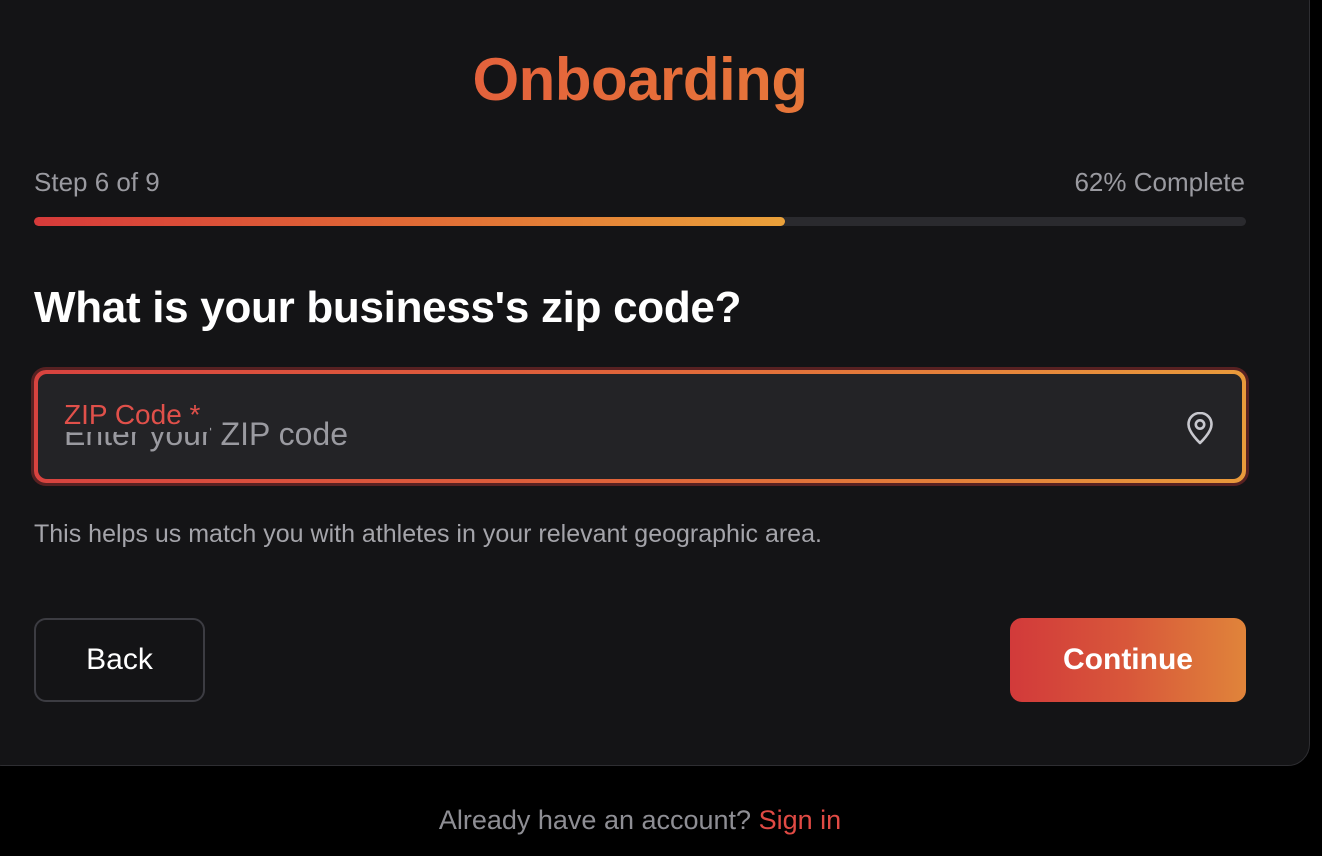 This screenshot has width=1322, height=856. Describe the element at coordinates (595, 820) in the screenshot. I see `sign-in-prompt-text: Already have an account?` at that location.